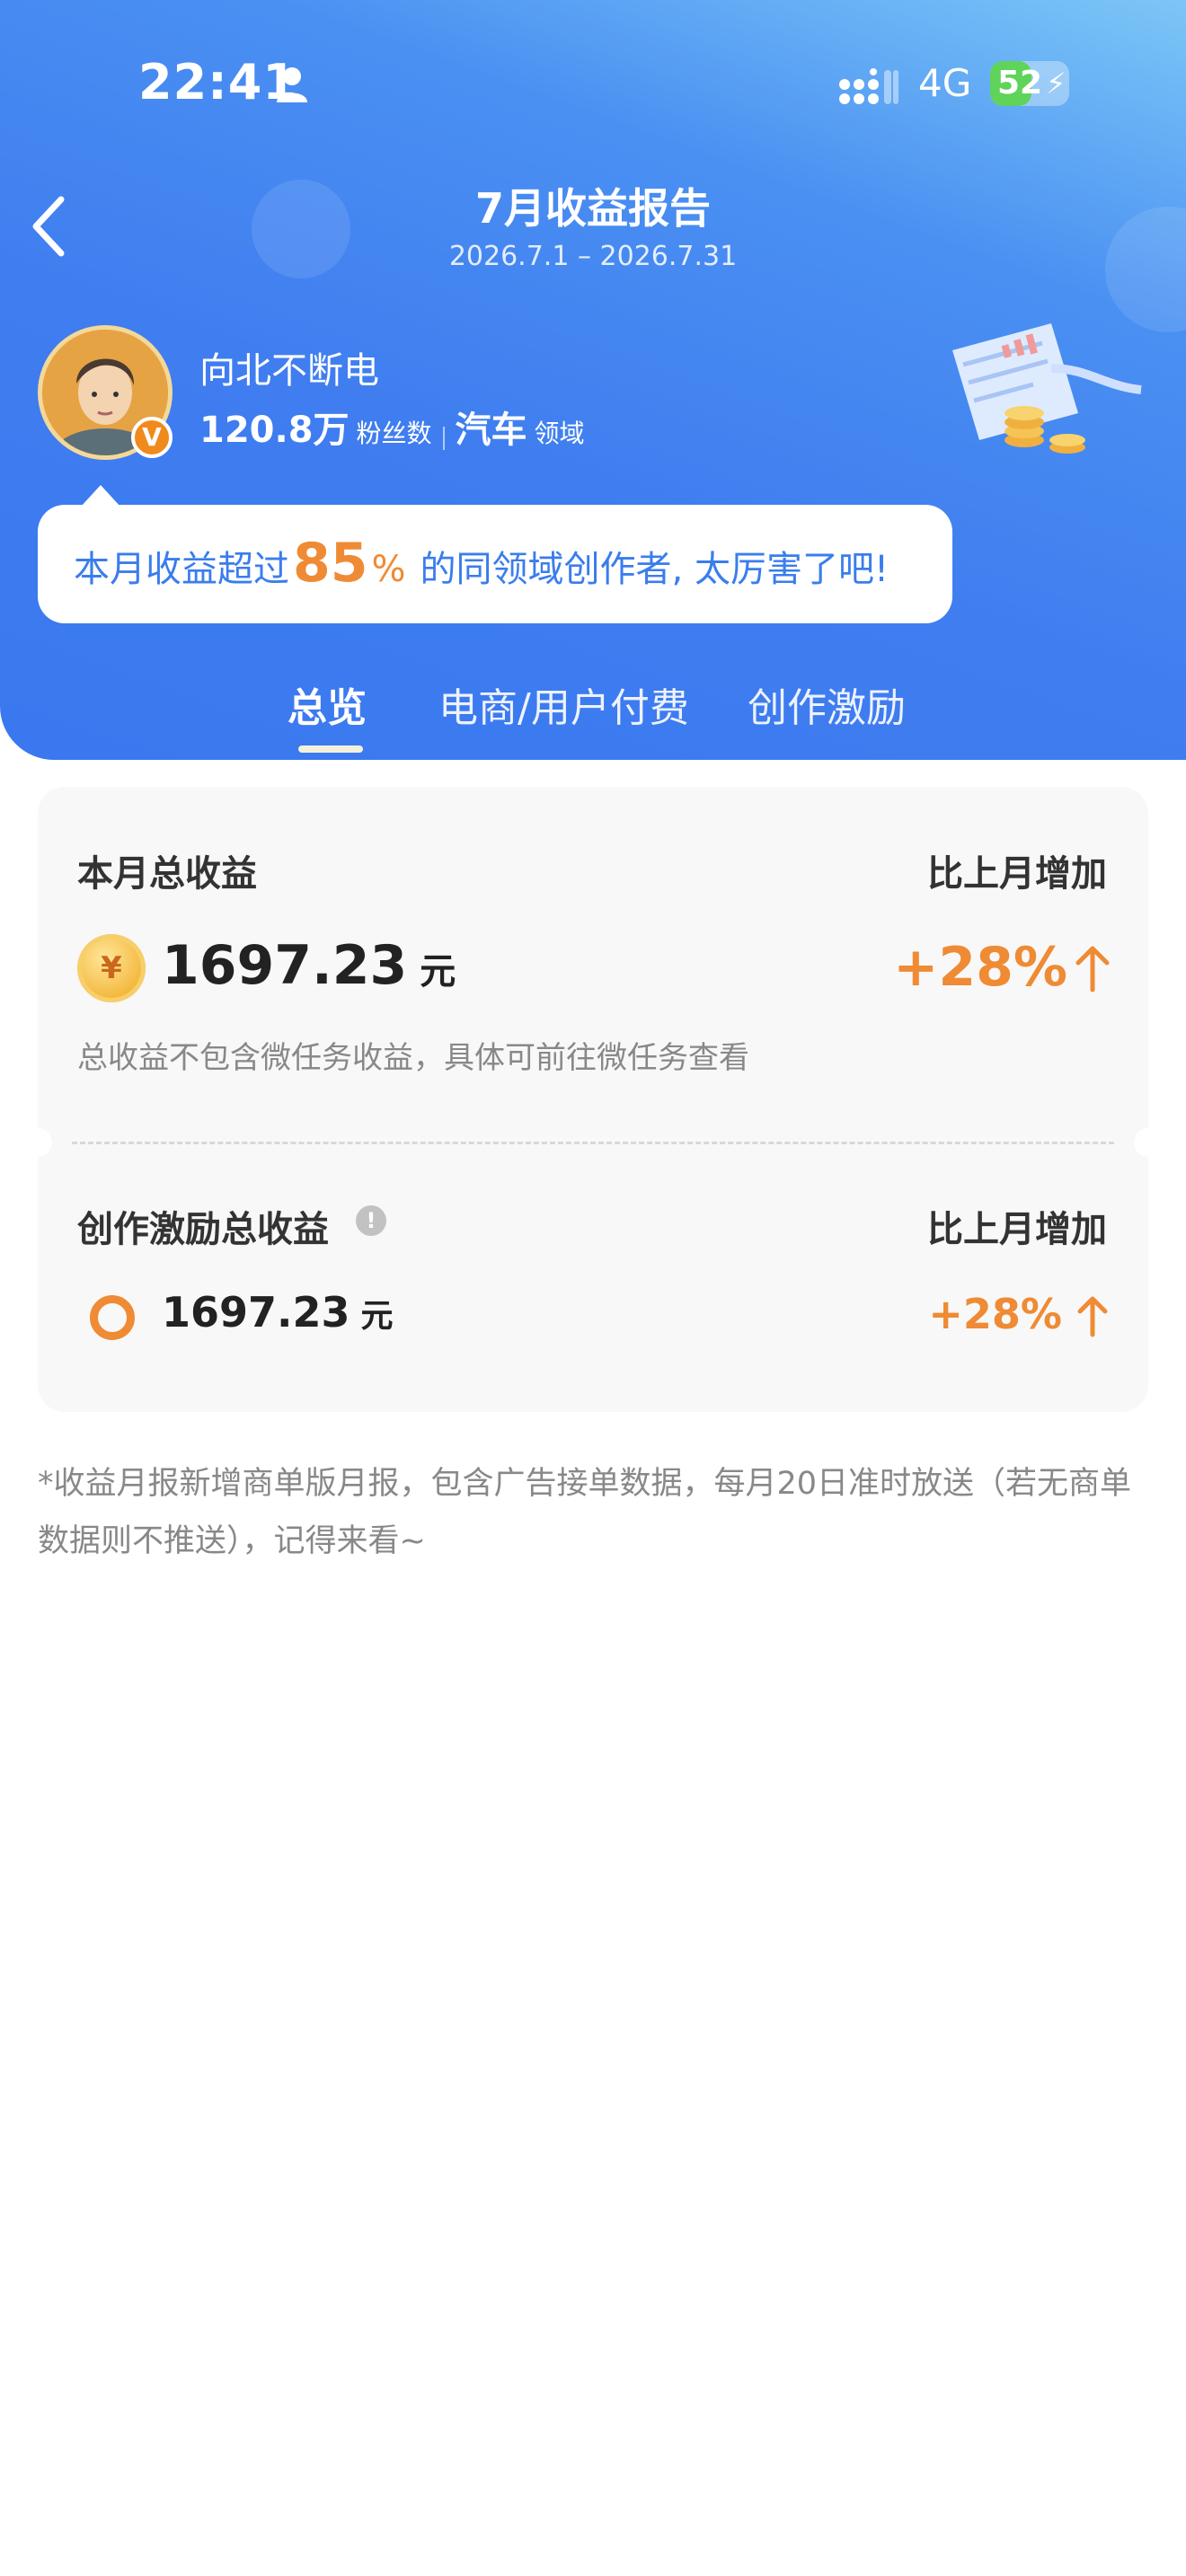  Describe the element at coordinates (1017, 874) in the screenshot. I see `total-compare-label: 比上月增加` at that location.